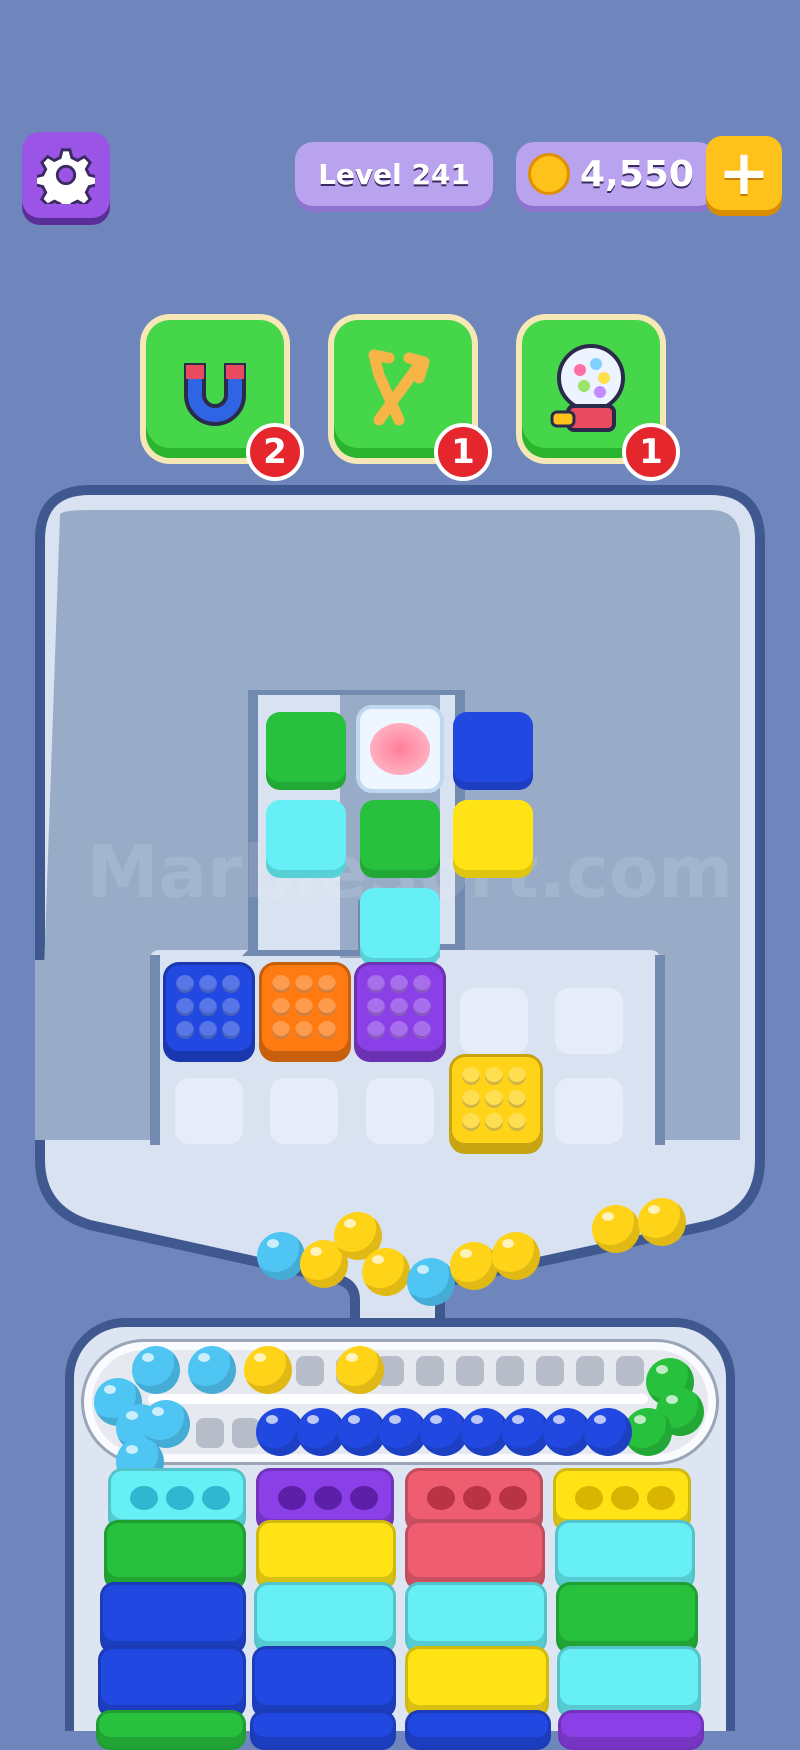  I want to click on tile-yellow, so click(493, 839).